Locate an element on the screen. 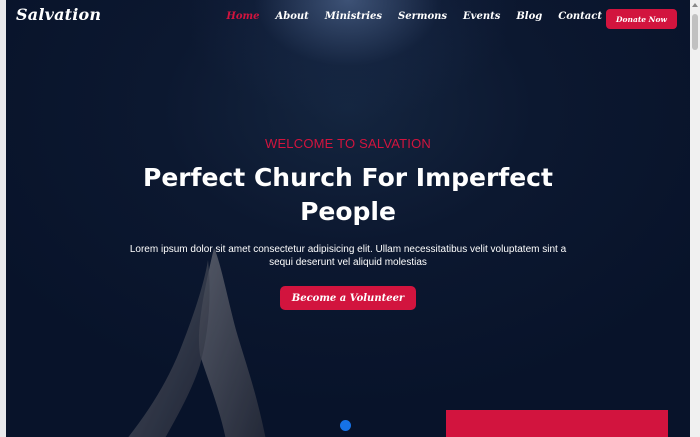  page-scrollbar is located at coordinates (695, 218).